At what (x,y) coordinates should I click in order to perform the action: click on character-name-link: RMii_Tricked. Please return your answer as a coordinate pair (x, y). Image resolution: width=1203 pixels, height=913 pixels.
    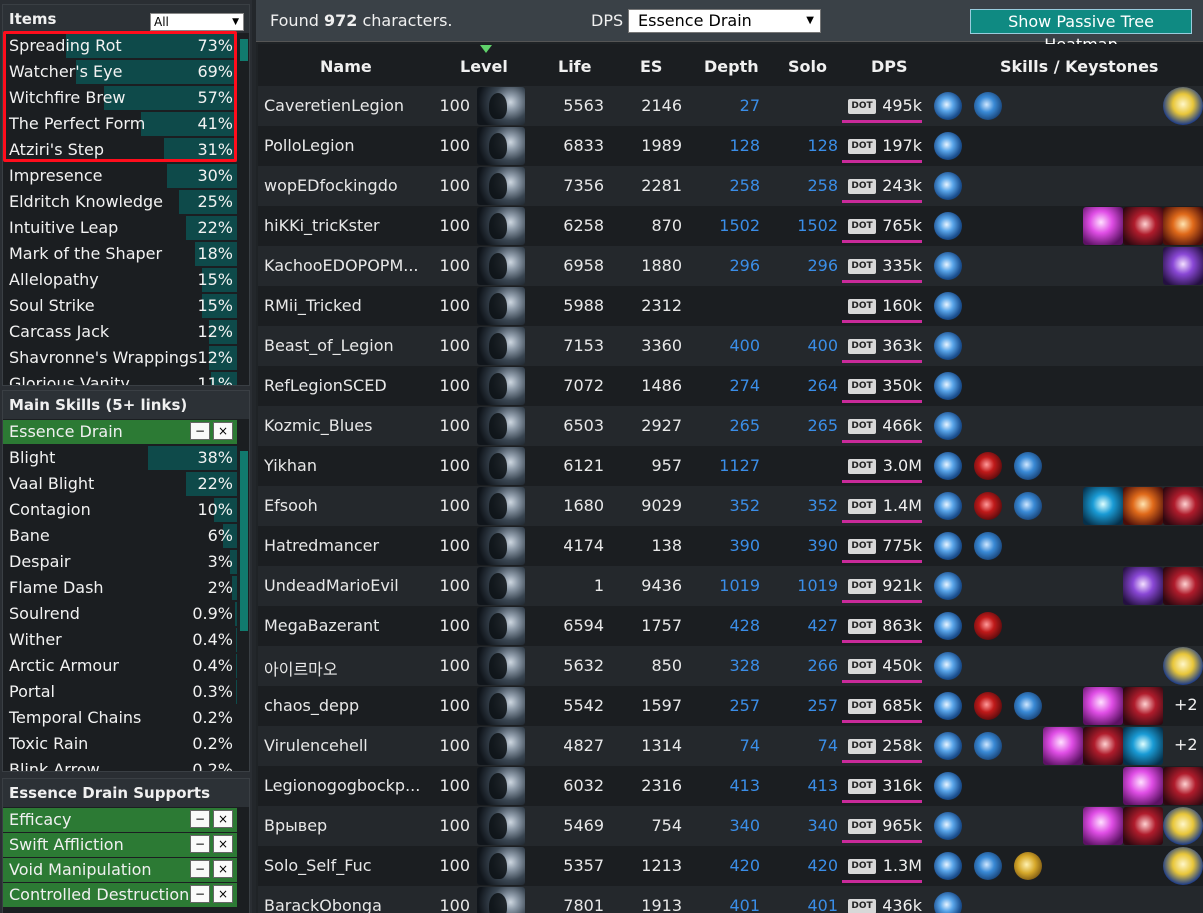
    Looking at the image, I should click on (346, 305).